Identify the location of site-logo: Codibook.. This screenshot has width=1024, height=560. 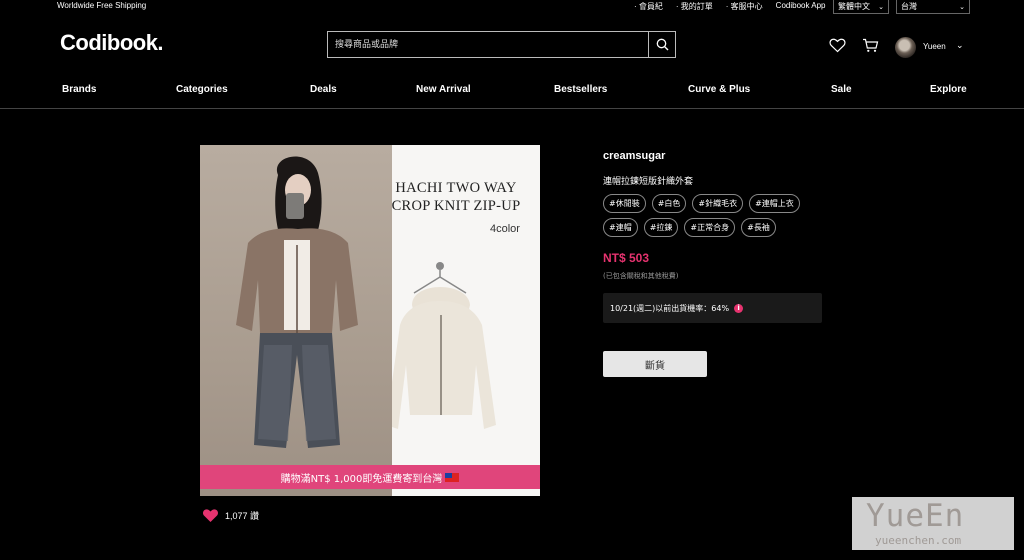
(112, 43).